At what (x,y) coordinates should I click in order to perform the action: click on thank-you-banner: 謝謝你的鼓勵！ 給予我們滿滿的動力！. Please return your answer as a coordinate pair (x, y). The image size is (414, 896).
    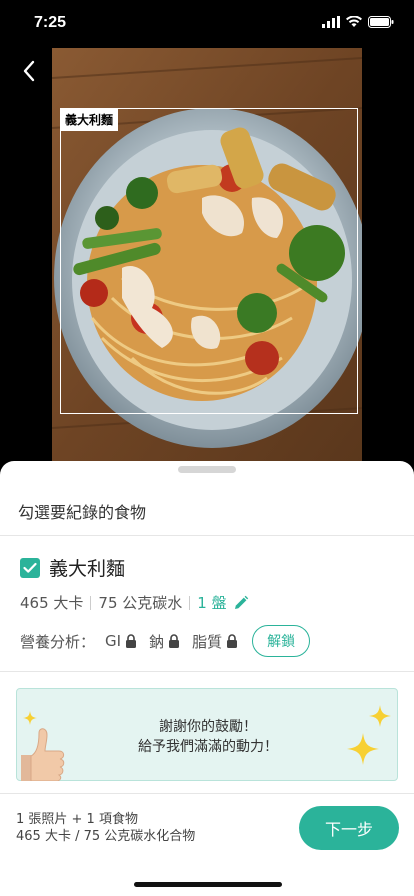
    Looking at the image, I should click on (207, 734).